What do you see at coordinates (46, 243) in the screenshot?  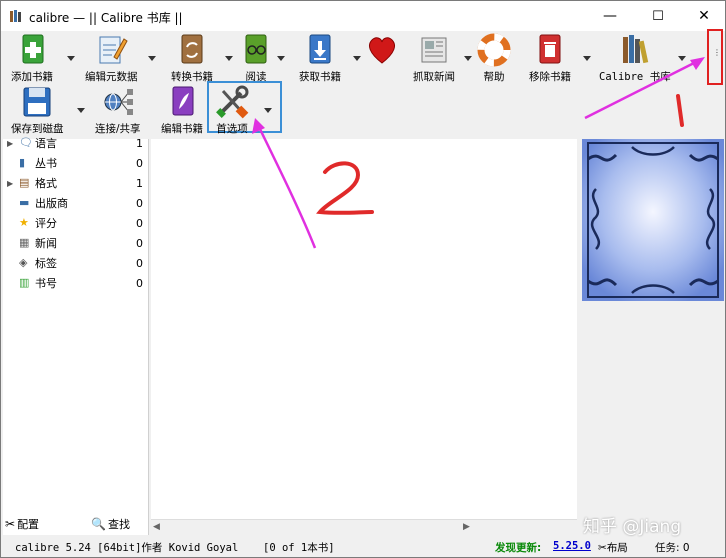 I see `sidebar-item-label: 新闻` at bounding box center [46, 243].